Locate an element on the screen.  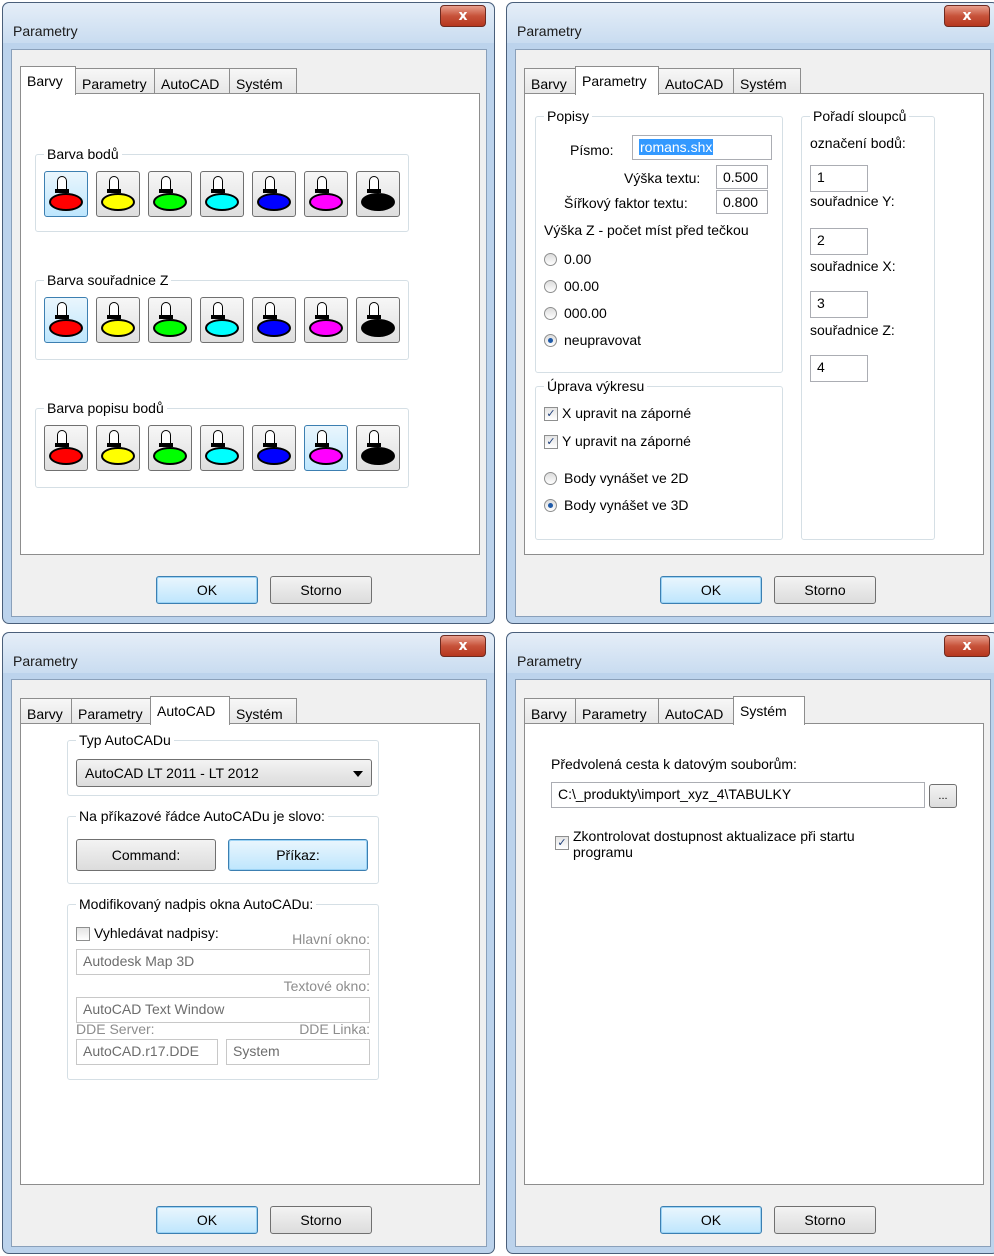
hlavni-okno-input: Autodesk Map 3D is located at coordinates (223, 962).